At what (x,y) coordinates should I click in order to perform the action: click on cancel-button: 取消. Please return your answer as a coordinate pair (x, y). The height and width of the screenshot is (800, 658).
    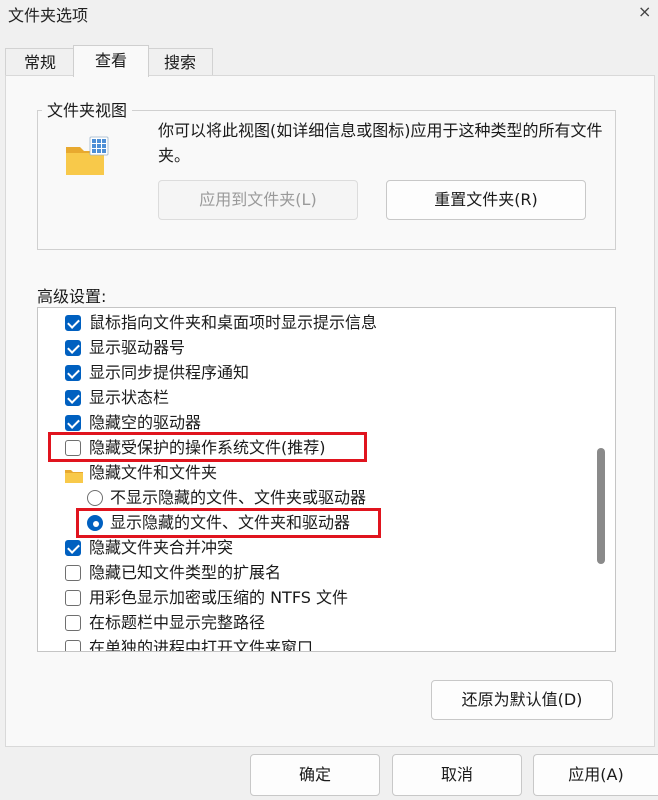
    Looking at the image, I should click on (457, 775).